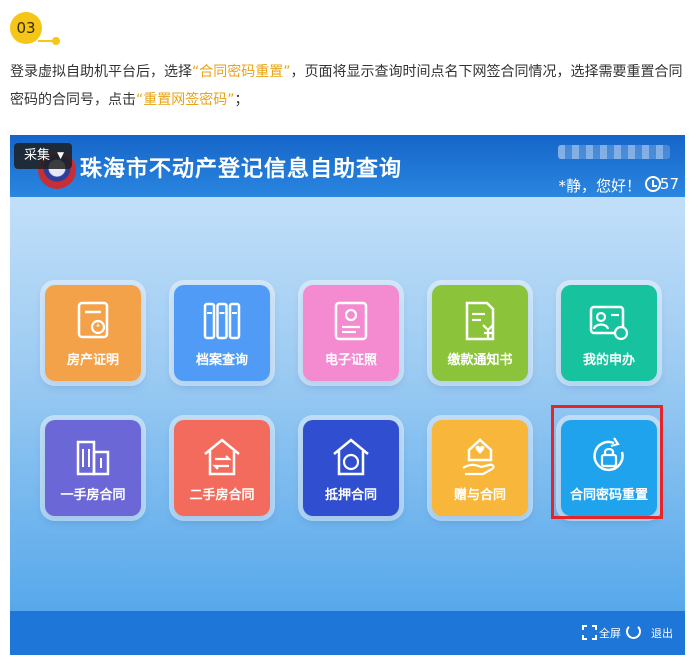 This screenshot has width=693, height=659. I want to click on tile-mortgage-contract: 抵押合同, so click(351, 468).